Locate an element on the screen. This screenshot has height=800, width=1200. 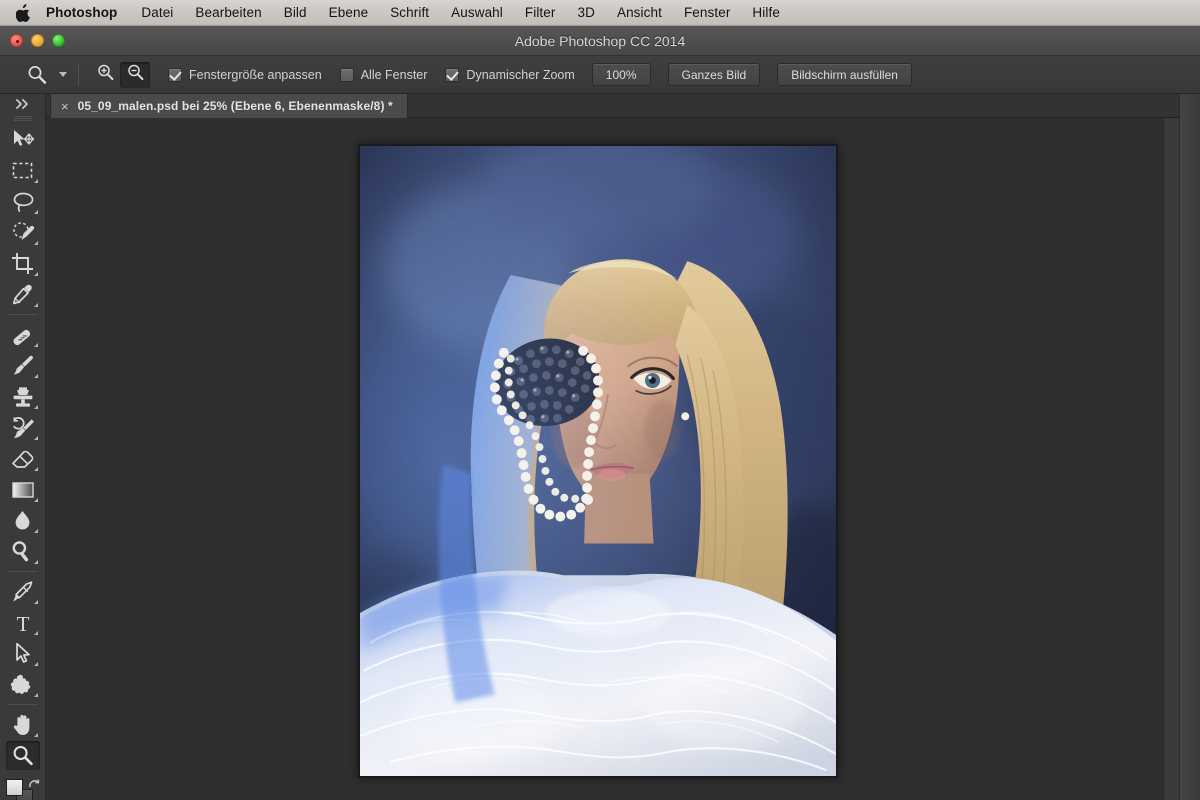
checkbox-label: Alle Fenster is located at coordinates (394, 74).